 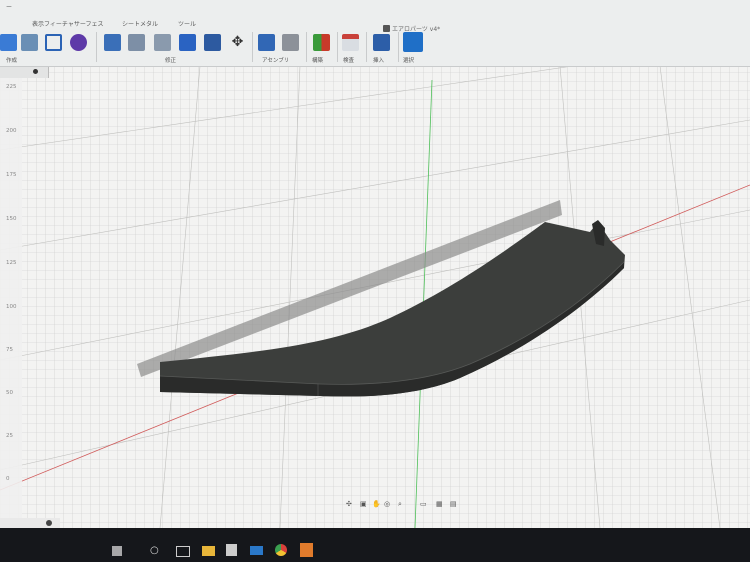 What do you see at coordinates (9, 6) in the screenshot?
I see `tab-solid: ー` at bounding box center [9, 6].